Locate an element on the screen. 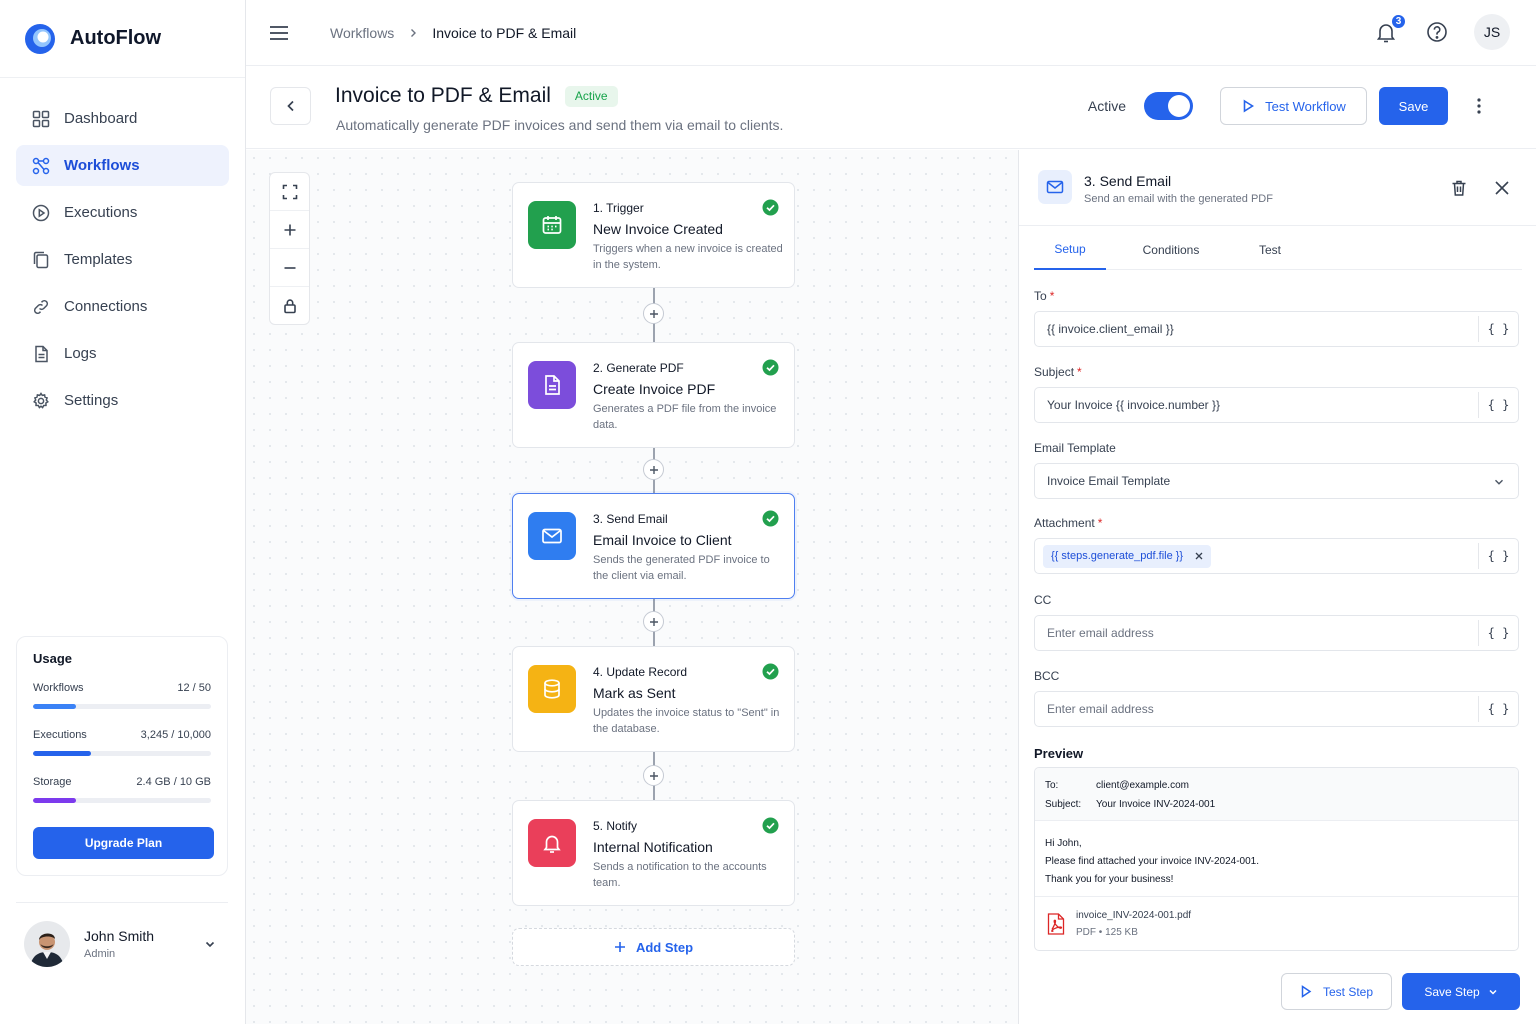 The image size is (1536, 1024). save-step-button: Save Step is located at coordinates (1461, 991).